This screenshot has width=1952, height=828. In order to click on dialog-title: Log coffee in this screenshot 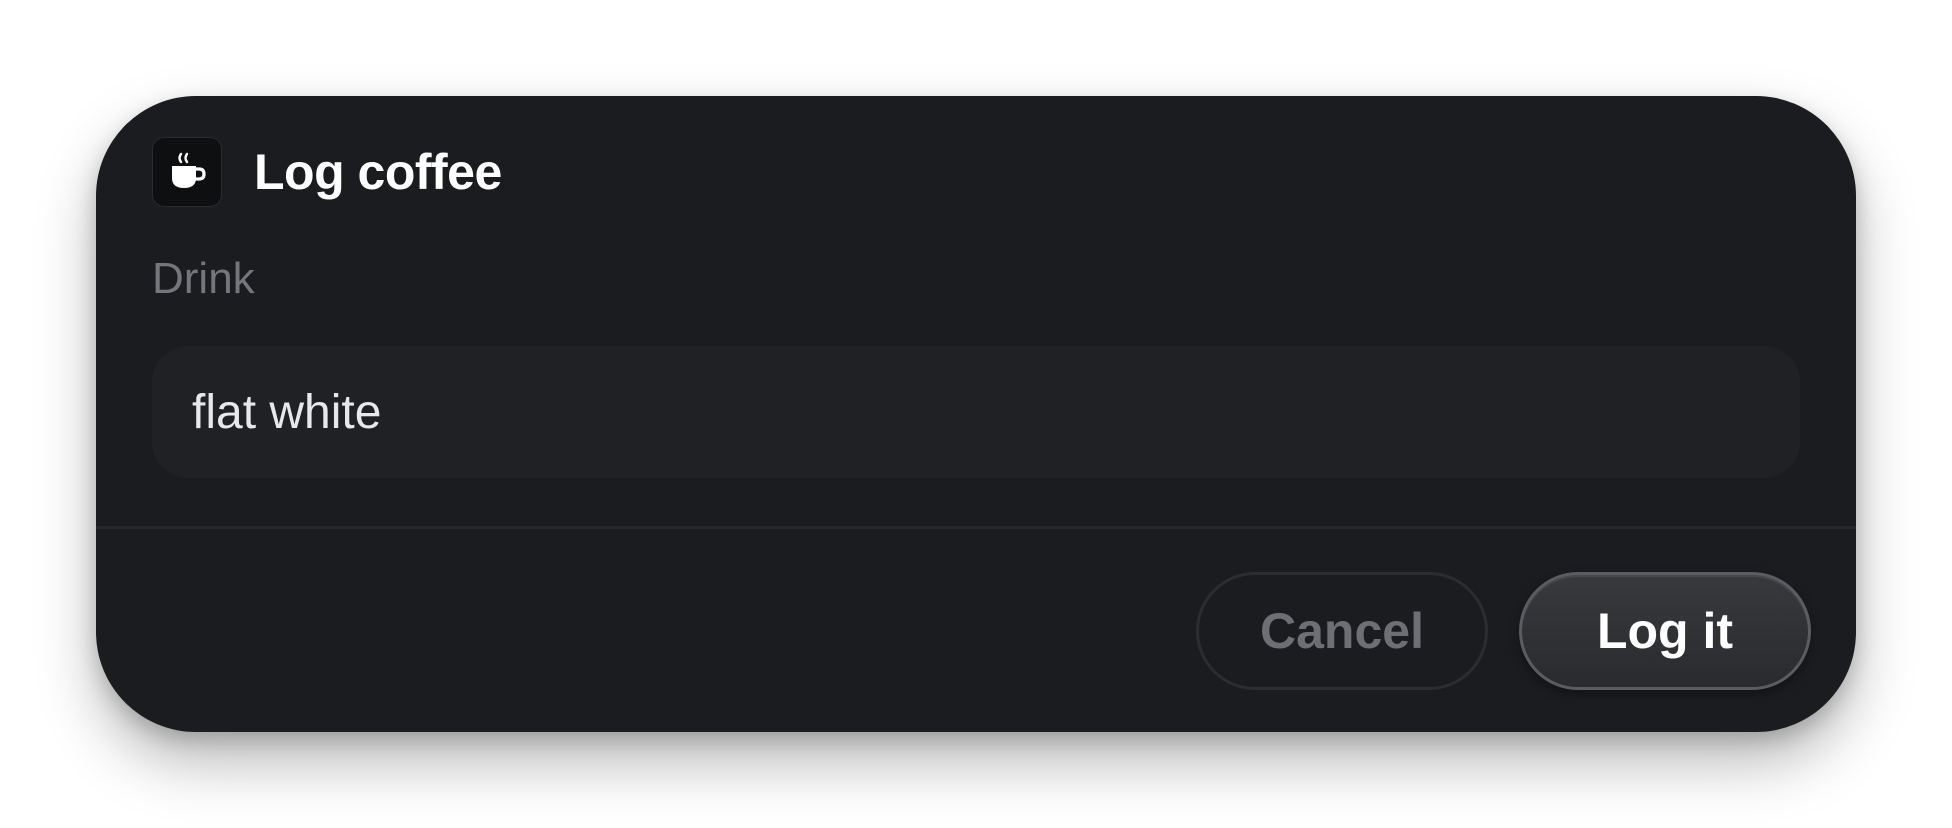, I will do `click(378, 172)`.